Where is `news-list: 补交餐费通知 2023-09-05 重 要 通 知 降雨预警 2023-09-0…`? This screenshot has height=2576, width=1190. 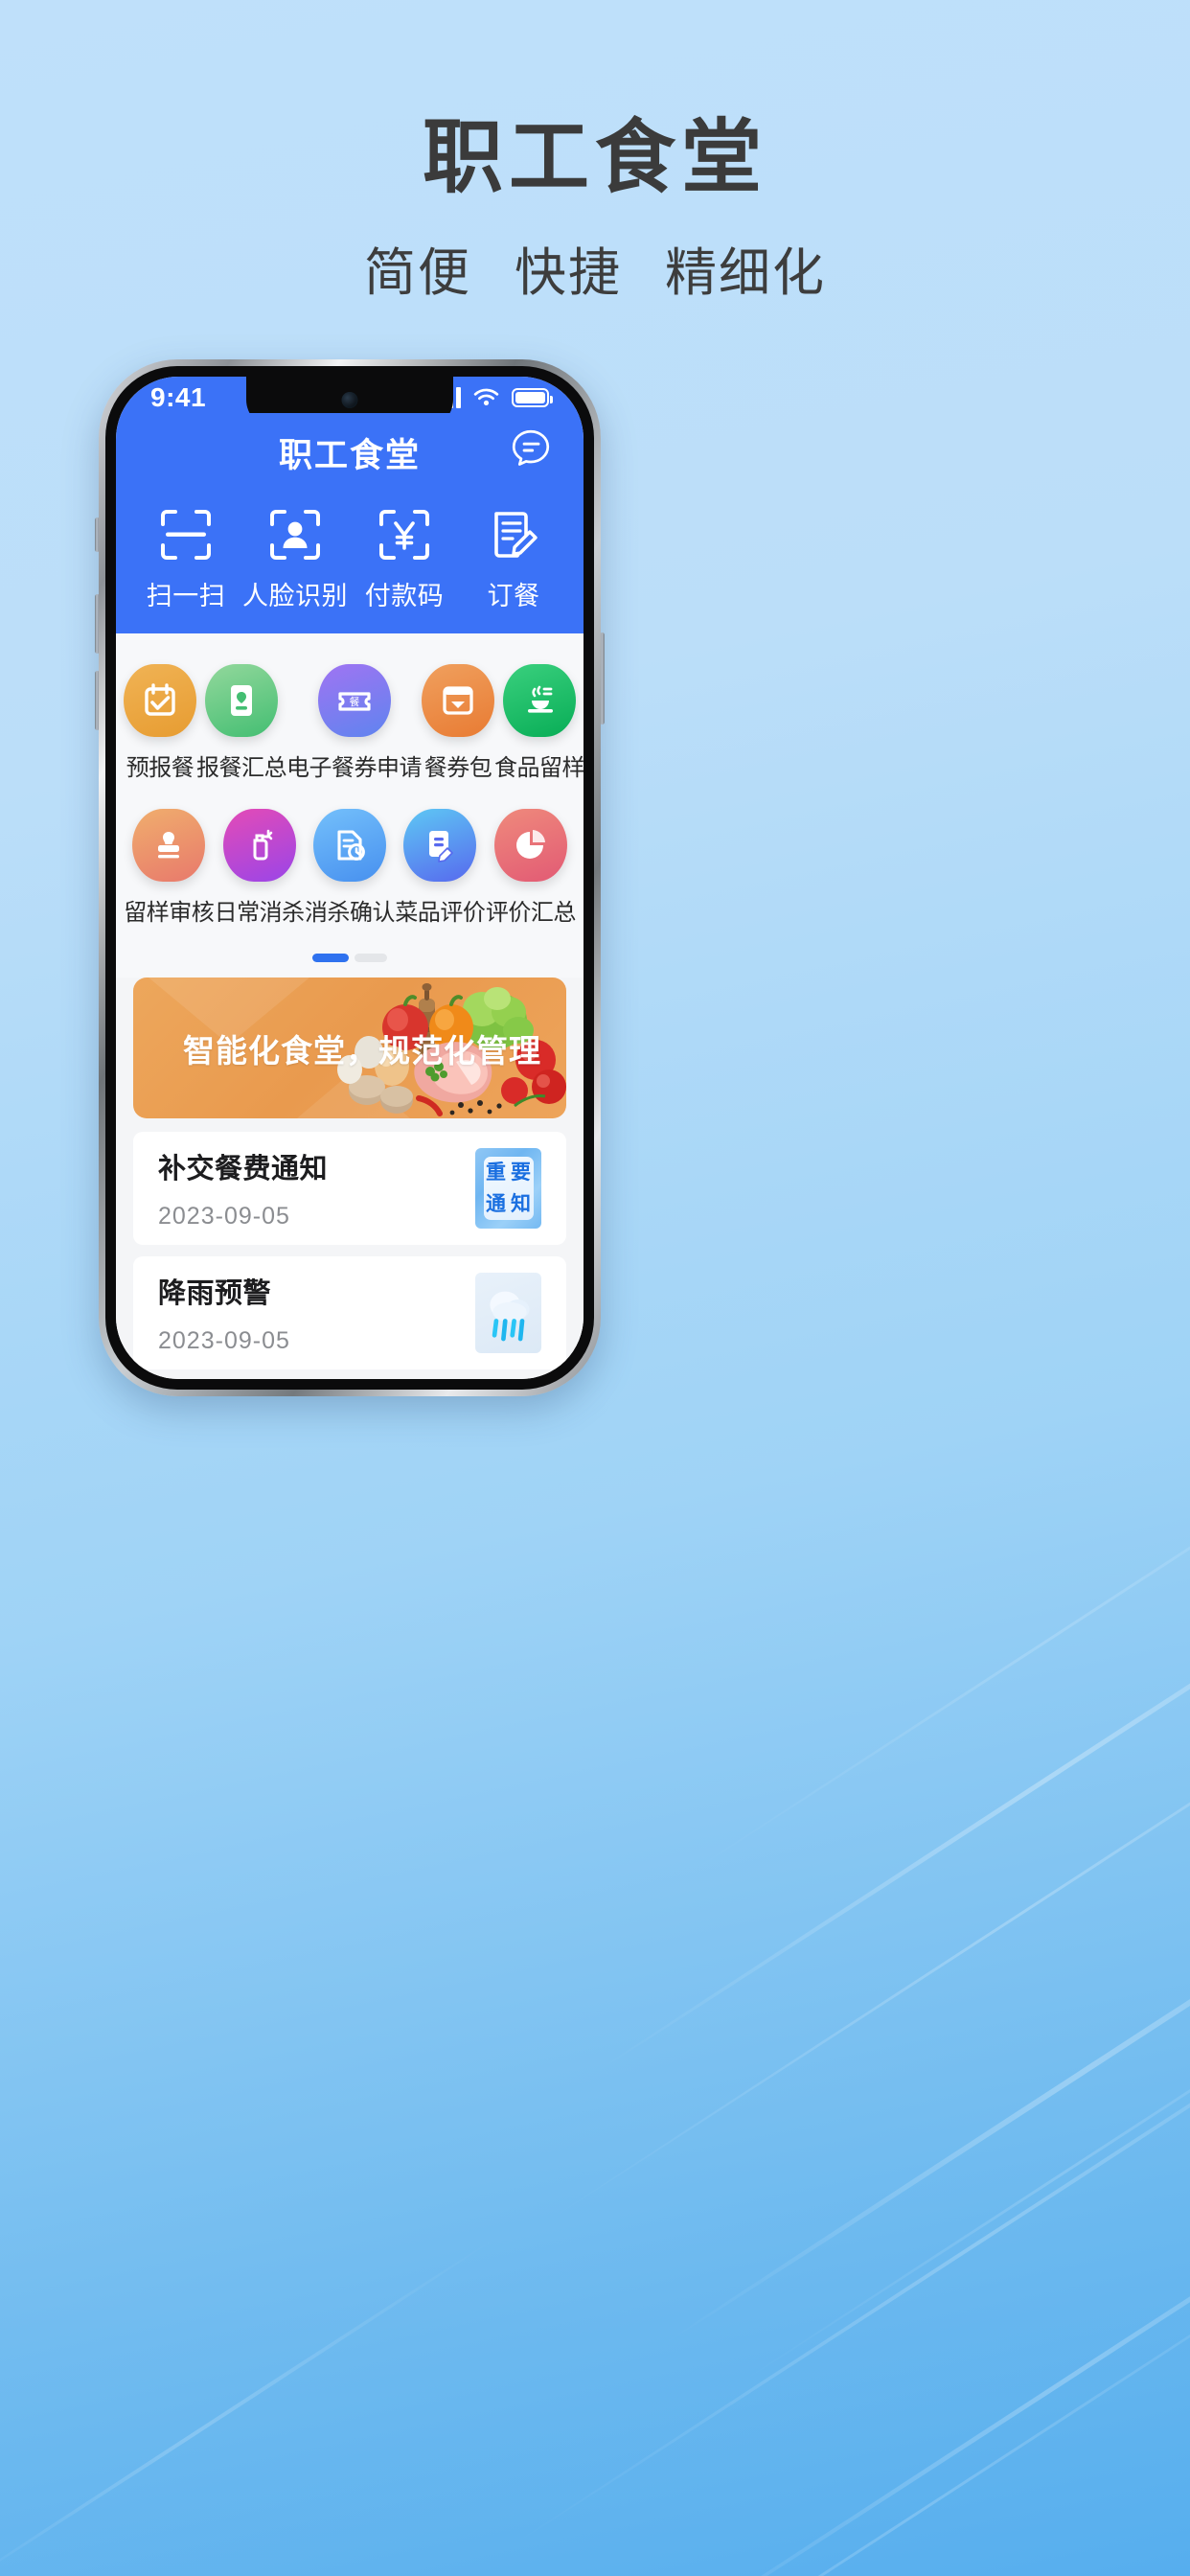 news-list: 补交餐费通知 2023-09-05 重 要 通 知 降雨预警 2023-09-0… is located at coordinates (350, 1255).